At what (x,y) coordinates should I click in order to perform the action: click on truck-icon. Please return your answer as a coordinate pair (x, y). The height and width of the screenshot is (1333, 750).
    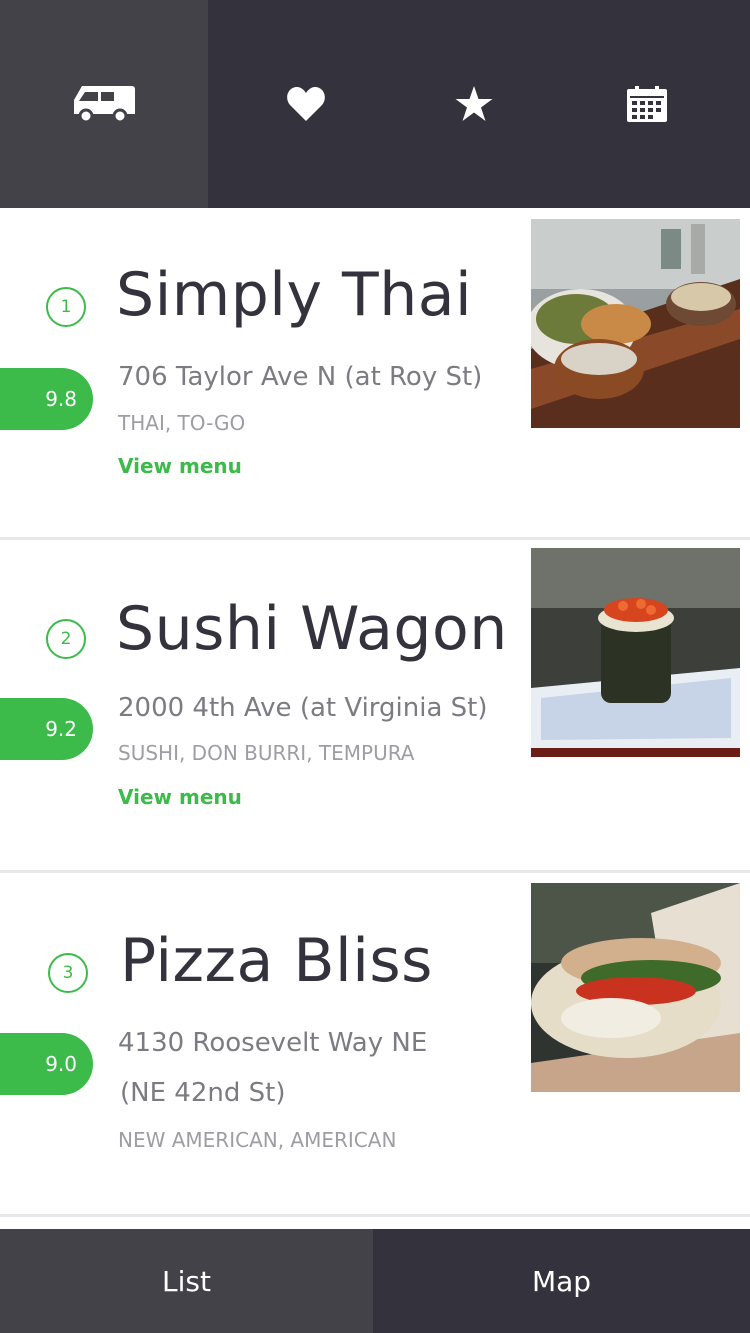
    Looking at the image, I should click on (104, 105).